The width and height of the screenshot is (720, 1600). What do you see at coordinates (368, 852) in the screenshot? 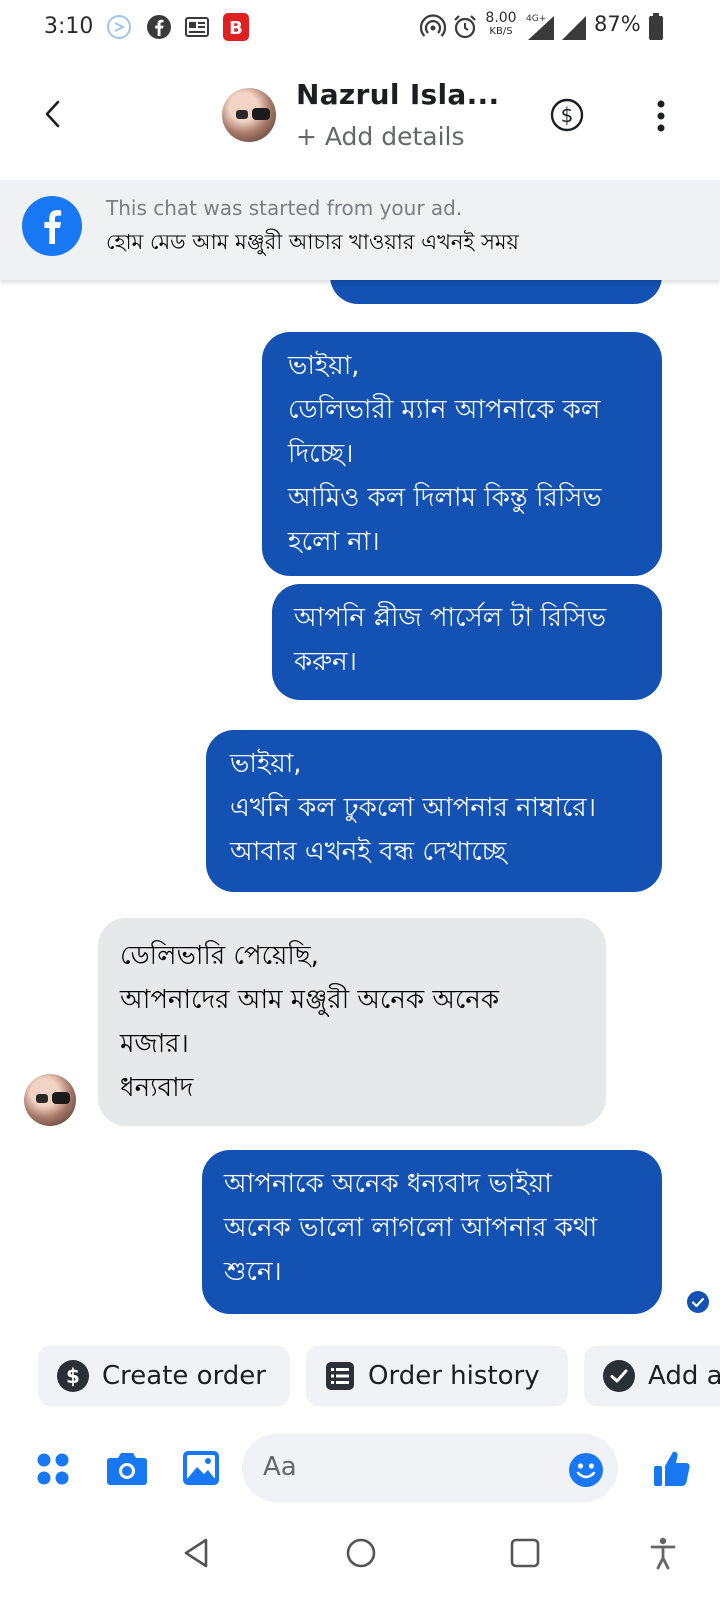
I see `message-line: আবার এখনই বন্ধ দেখাচ্ছে` at bounding box center [368, 852].